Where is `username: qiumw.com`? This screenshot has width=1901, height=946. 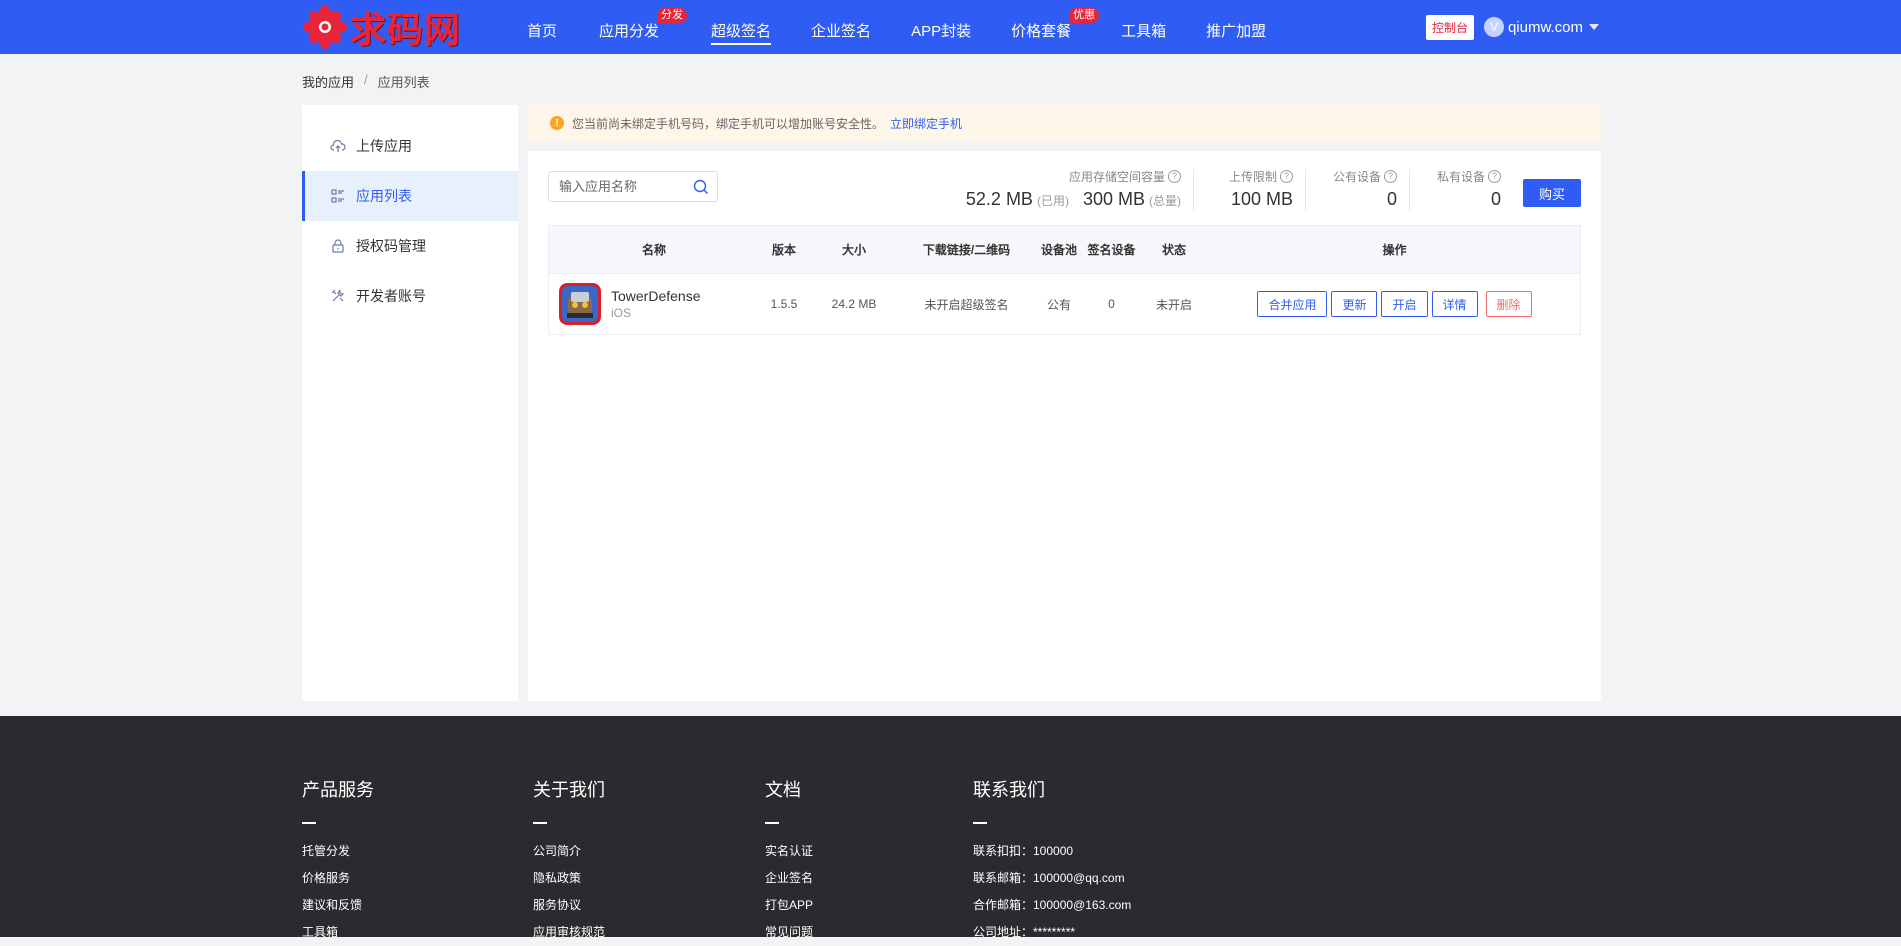 username: qiumw.com is located at coordinates (1545, 27).